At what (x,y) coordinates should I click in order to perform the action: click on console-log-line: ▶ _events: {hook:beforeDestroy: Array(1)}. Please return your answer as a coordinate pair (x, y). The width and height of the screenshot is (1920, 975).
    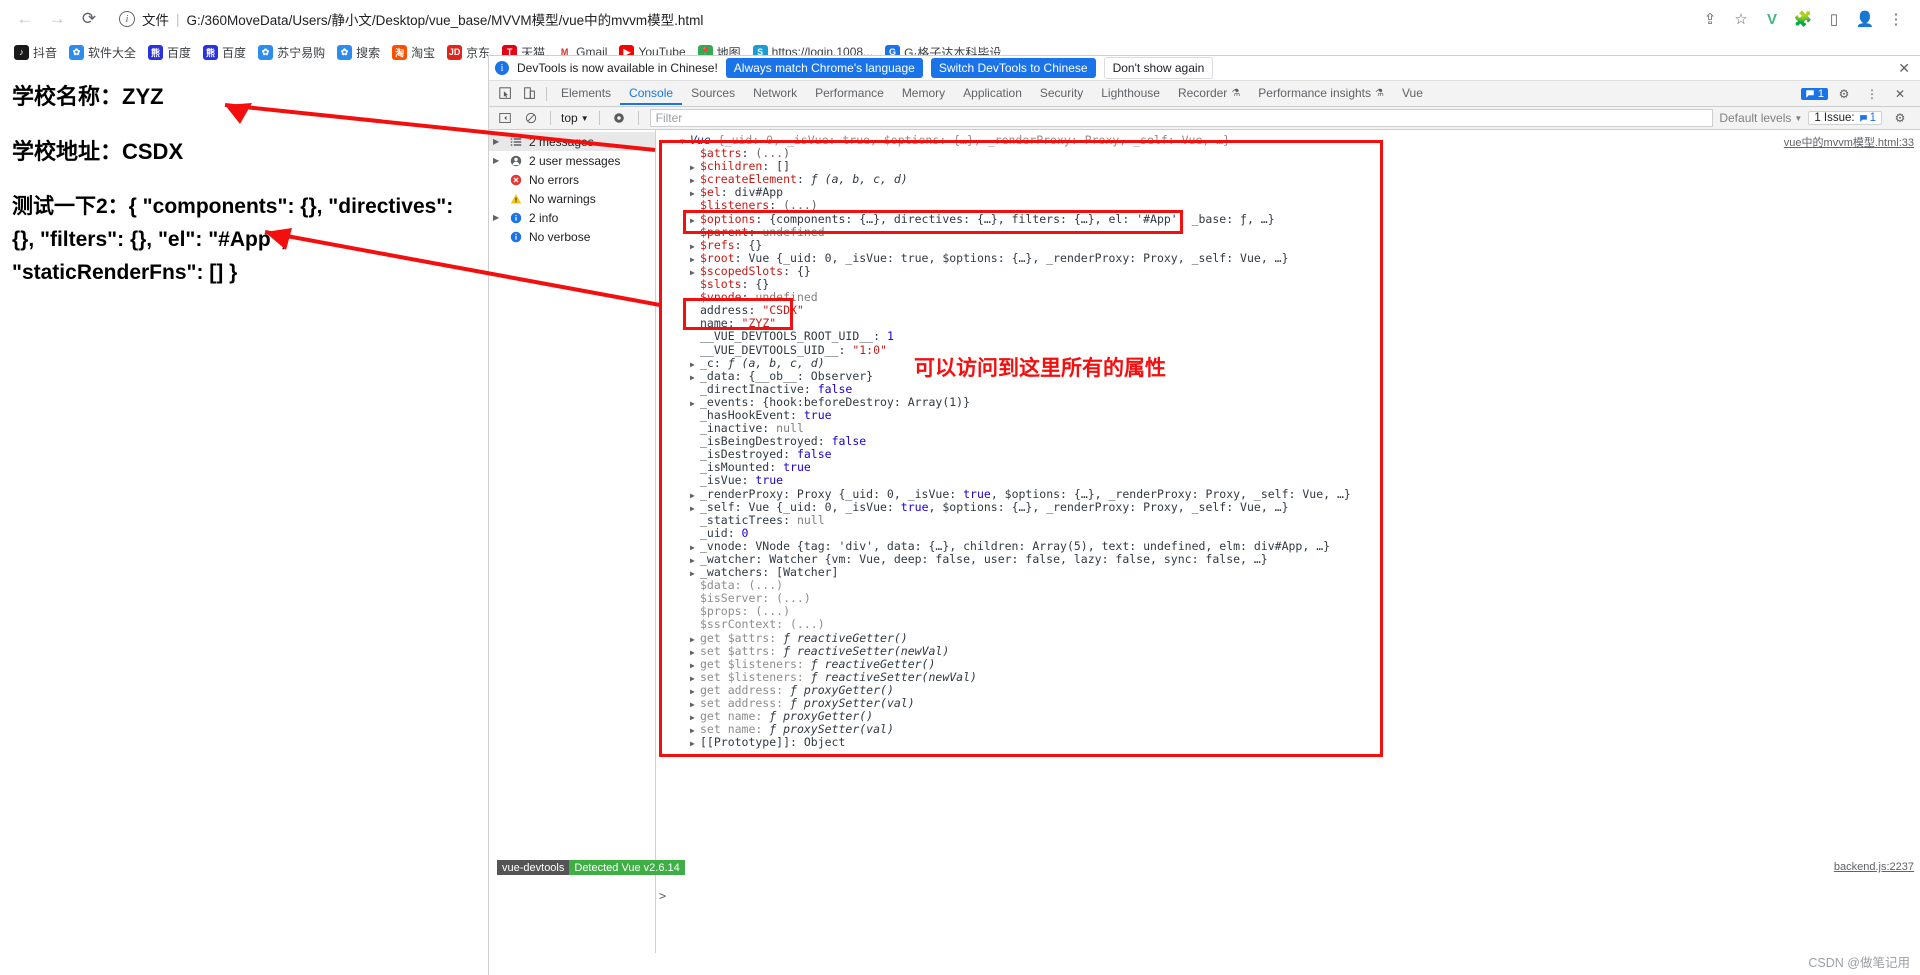
    Looking at the image, I should click on (1300, 402).